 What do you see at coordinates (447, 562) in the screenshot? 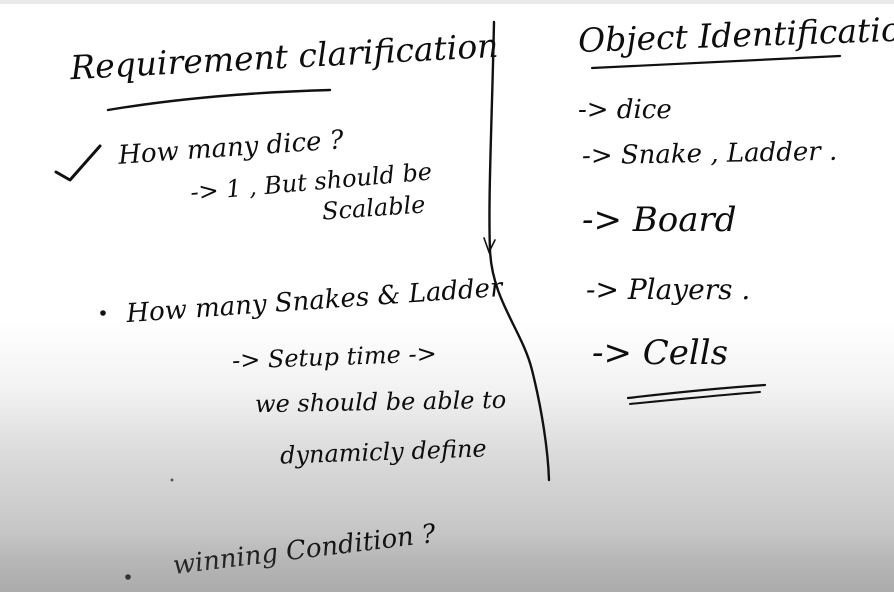
I see `bottom-shade` at bounding box center [447, 562].